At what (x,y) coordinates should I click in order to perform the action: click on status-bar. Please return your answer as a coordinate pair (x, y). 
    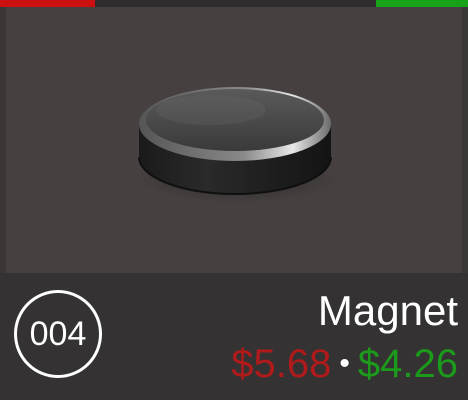
    Looking at the image, I should click on (234, 3).